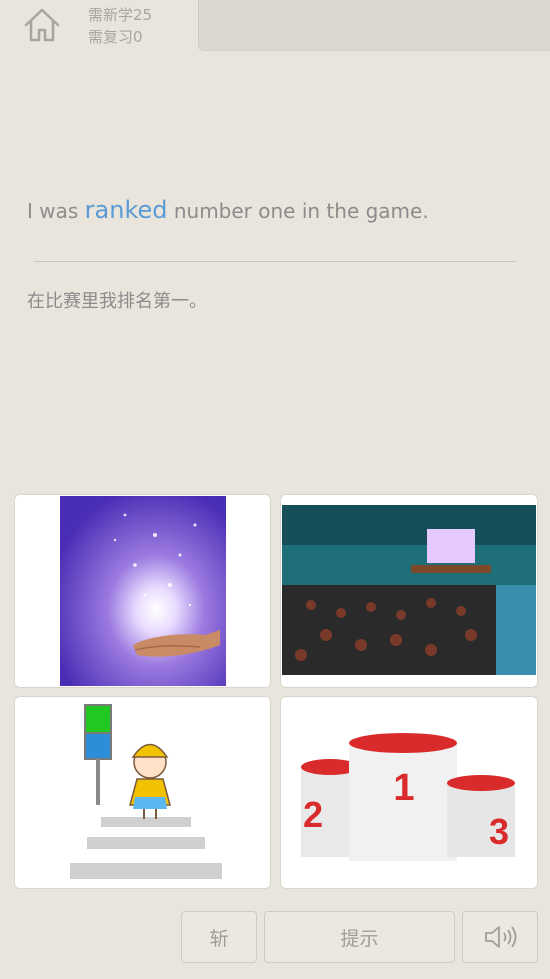 The width and height of the screenshot is (550, 979). I want to click on pronounce-button, so click(500, 937).